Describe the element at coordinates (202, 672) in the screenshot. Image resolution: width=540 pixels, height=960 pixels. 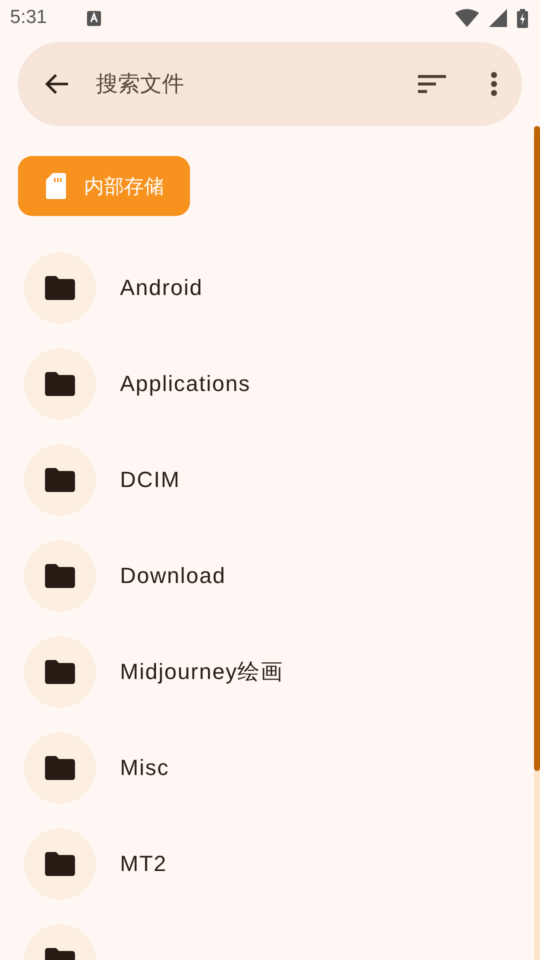
I see `folder-name: Midjourney绘画` at that location.